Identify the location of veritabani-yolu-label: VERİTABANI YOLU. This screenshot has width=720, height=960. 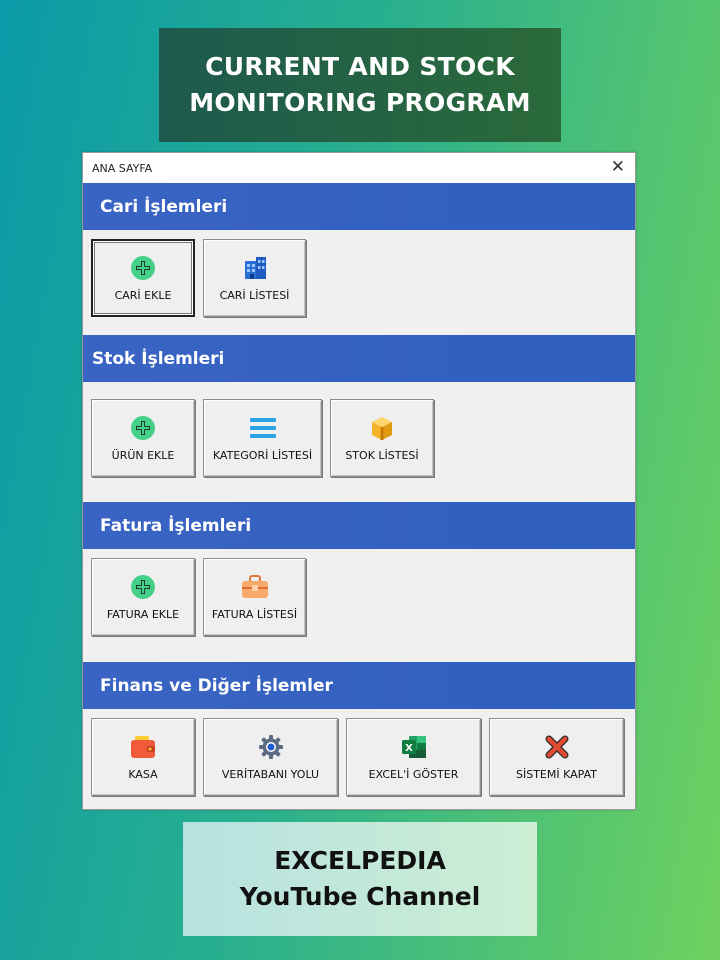
(270, 774).